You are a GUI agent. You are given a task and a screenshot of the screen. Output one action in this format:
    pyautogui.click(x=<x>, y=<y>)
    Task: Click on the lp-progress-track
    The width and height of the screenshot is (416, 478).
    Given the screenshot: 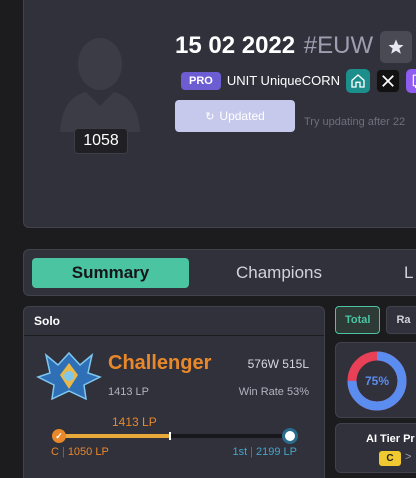 What is the action you would take?
    pyautogui.click(x=174, y=436)
    